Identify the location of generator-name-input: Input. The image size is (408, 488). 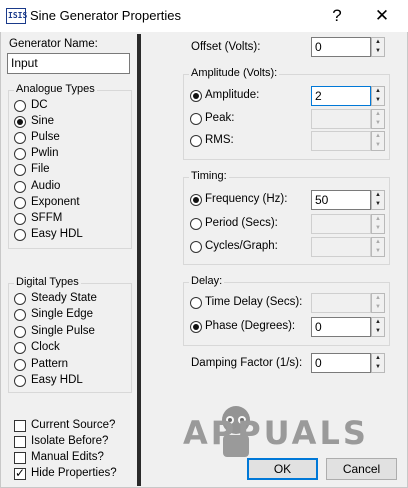
(68, 63).